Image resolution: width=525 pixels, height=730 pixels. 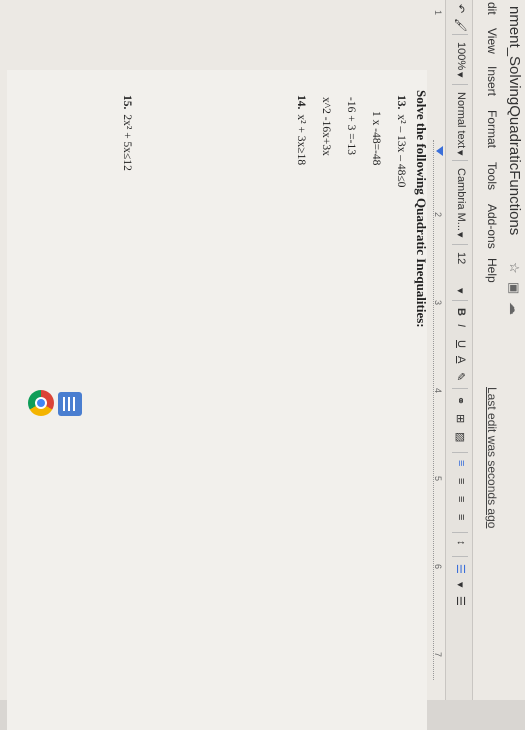 What do you see at coordinates (461, 258) in the screenshot?
I see `font-size-select: 12` at bounding box center [461, 258].